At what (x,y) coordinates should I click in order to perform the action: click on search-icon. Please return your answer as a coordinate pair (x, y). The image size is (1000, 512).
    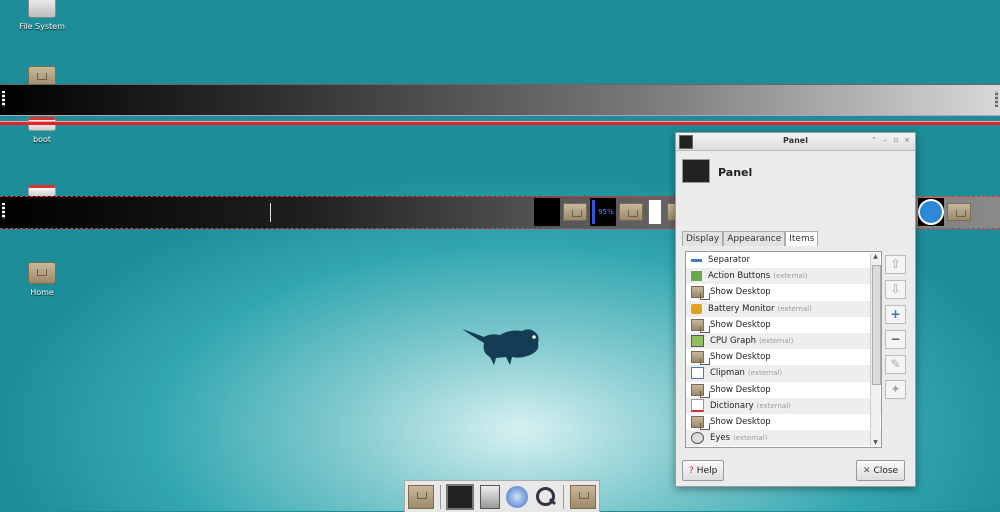
    Looking at the image, I should click on (546, 497).